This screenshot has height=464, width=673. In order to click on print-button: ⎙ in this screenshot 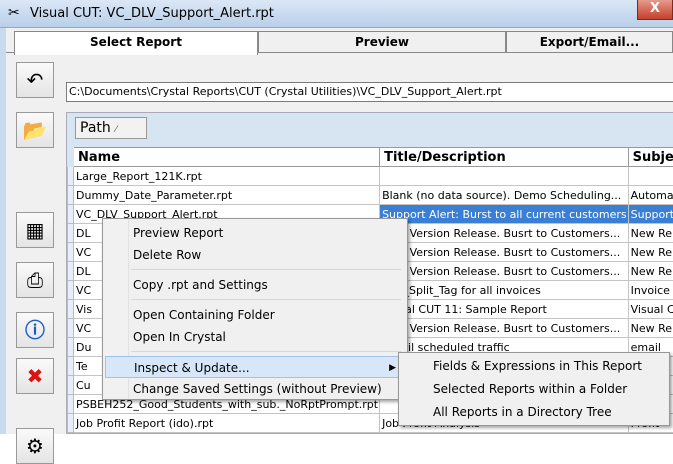, I will do `click(35, 280)`.